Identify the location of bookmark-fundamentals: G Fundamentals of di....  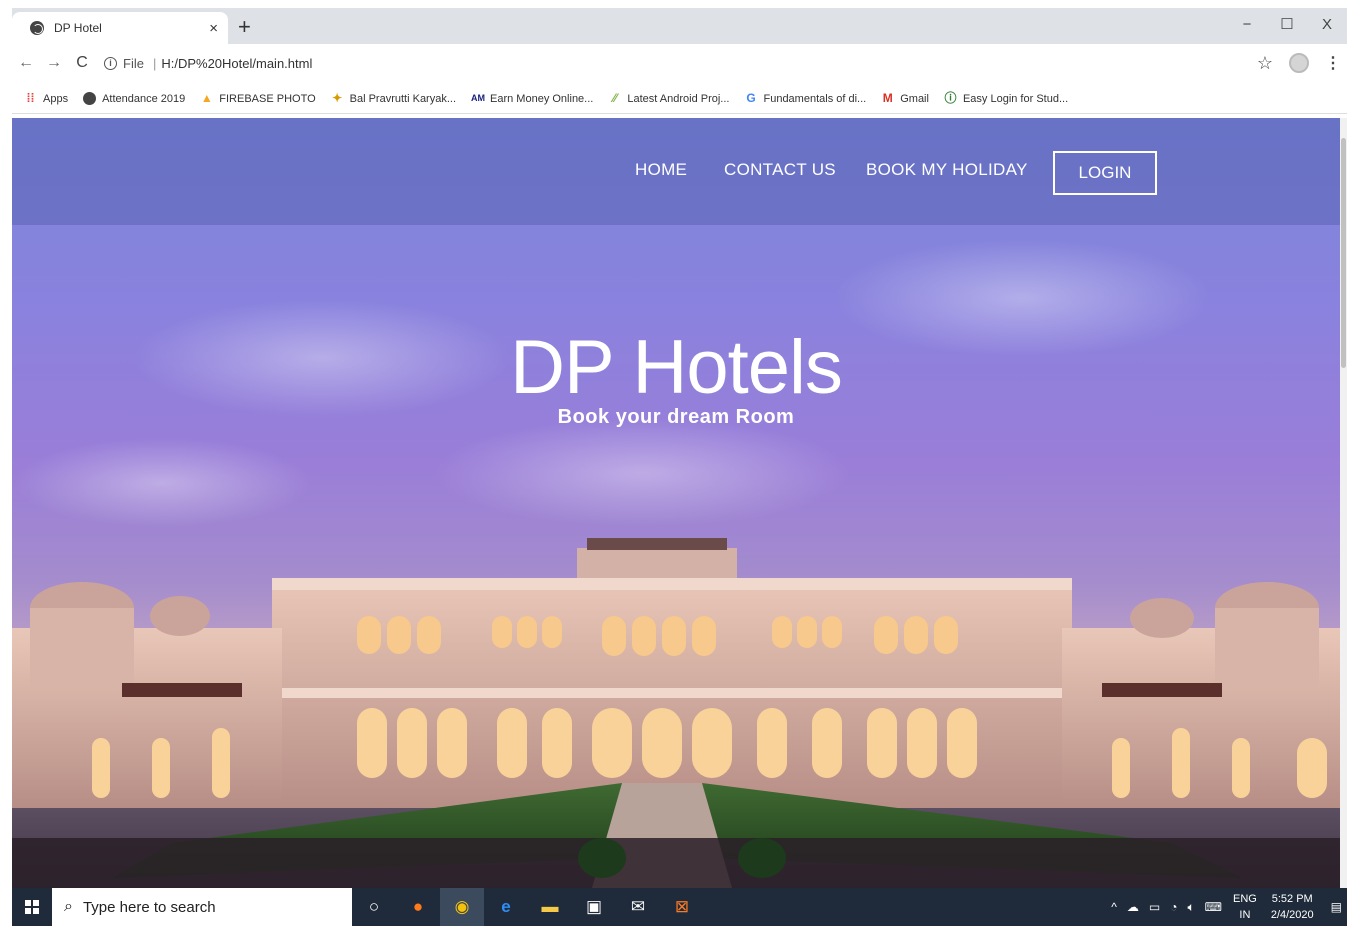
(805, 98).